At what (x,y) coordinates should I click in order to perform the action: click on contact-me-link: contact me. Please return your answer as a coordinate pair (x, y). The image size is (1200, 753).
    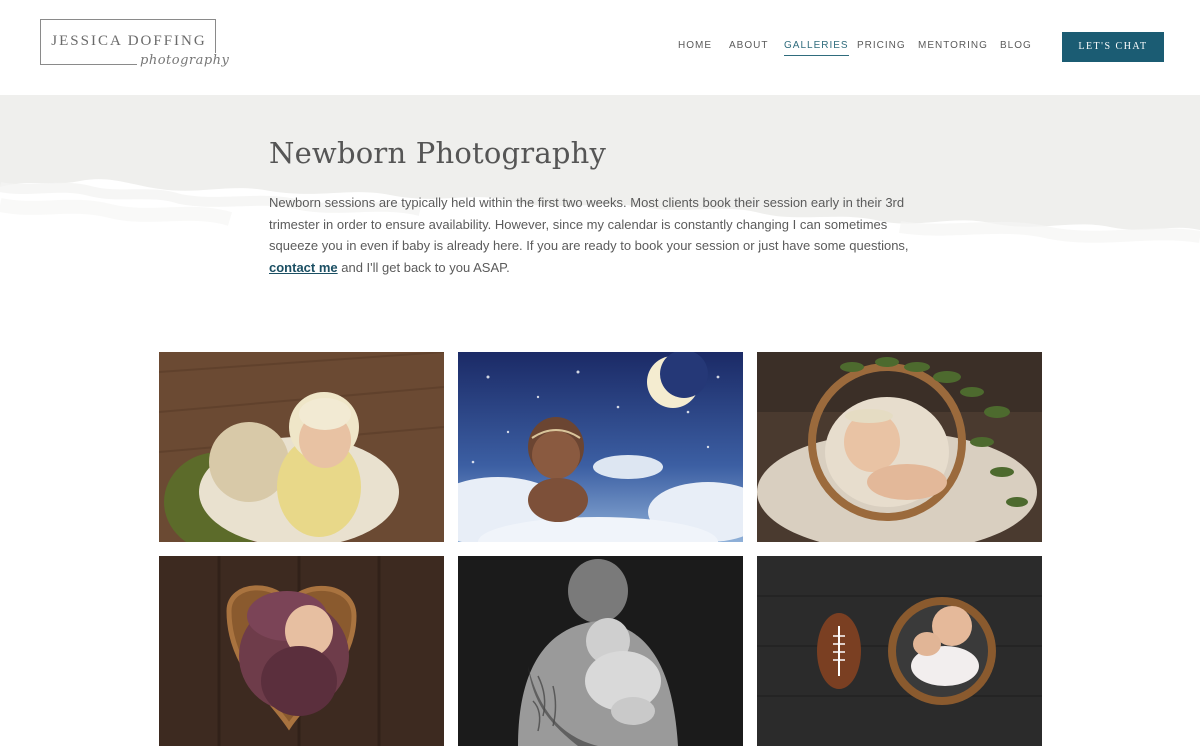
    Looking at the image, I should click on (303, 267).